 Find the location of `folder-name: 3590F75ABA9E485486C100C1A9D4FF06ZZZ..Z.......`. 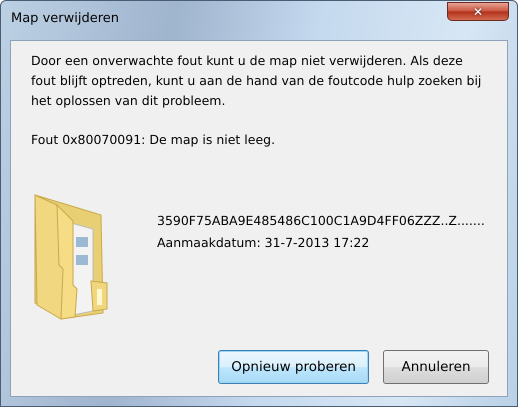

folder-name: 3590F75ABA9E485486C100C1A9D4FF06ZZZ..Z....... is located at coordinates (321, 221).